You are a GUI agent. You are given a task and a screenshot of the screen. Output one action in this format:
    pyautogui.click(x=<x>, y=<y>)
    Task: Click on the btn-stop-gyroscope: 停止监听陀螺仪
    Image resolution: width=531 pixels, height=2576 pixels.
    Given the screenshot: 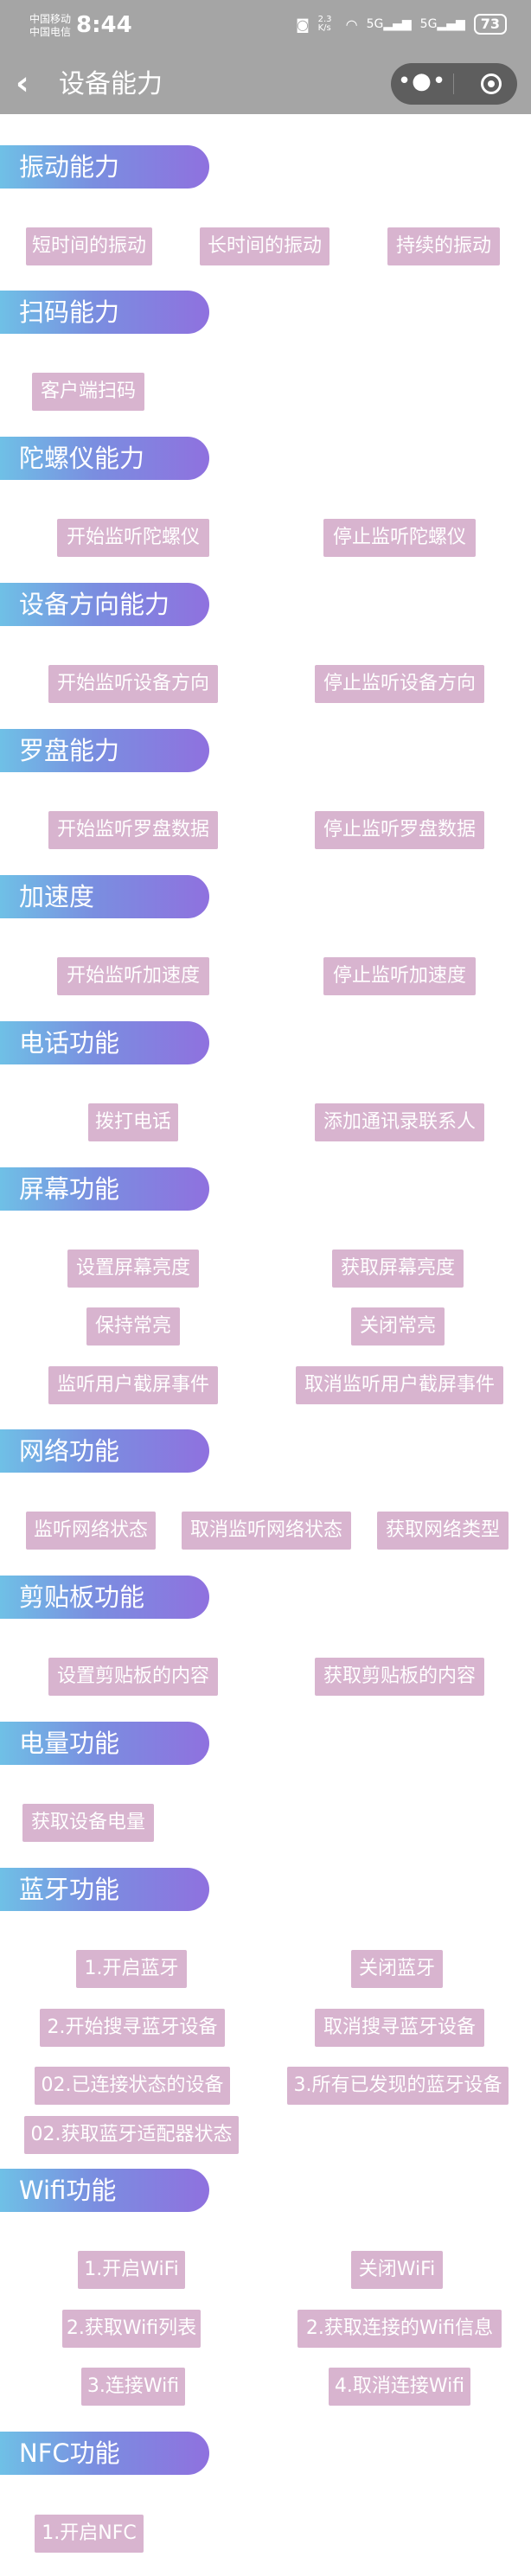 What is the action you would take?
    pyautogui.click(x=400, y=538)
    